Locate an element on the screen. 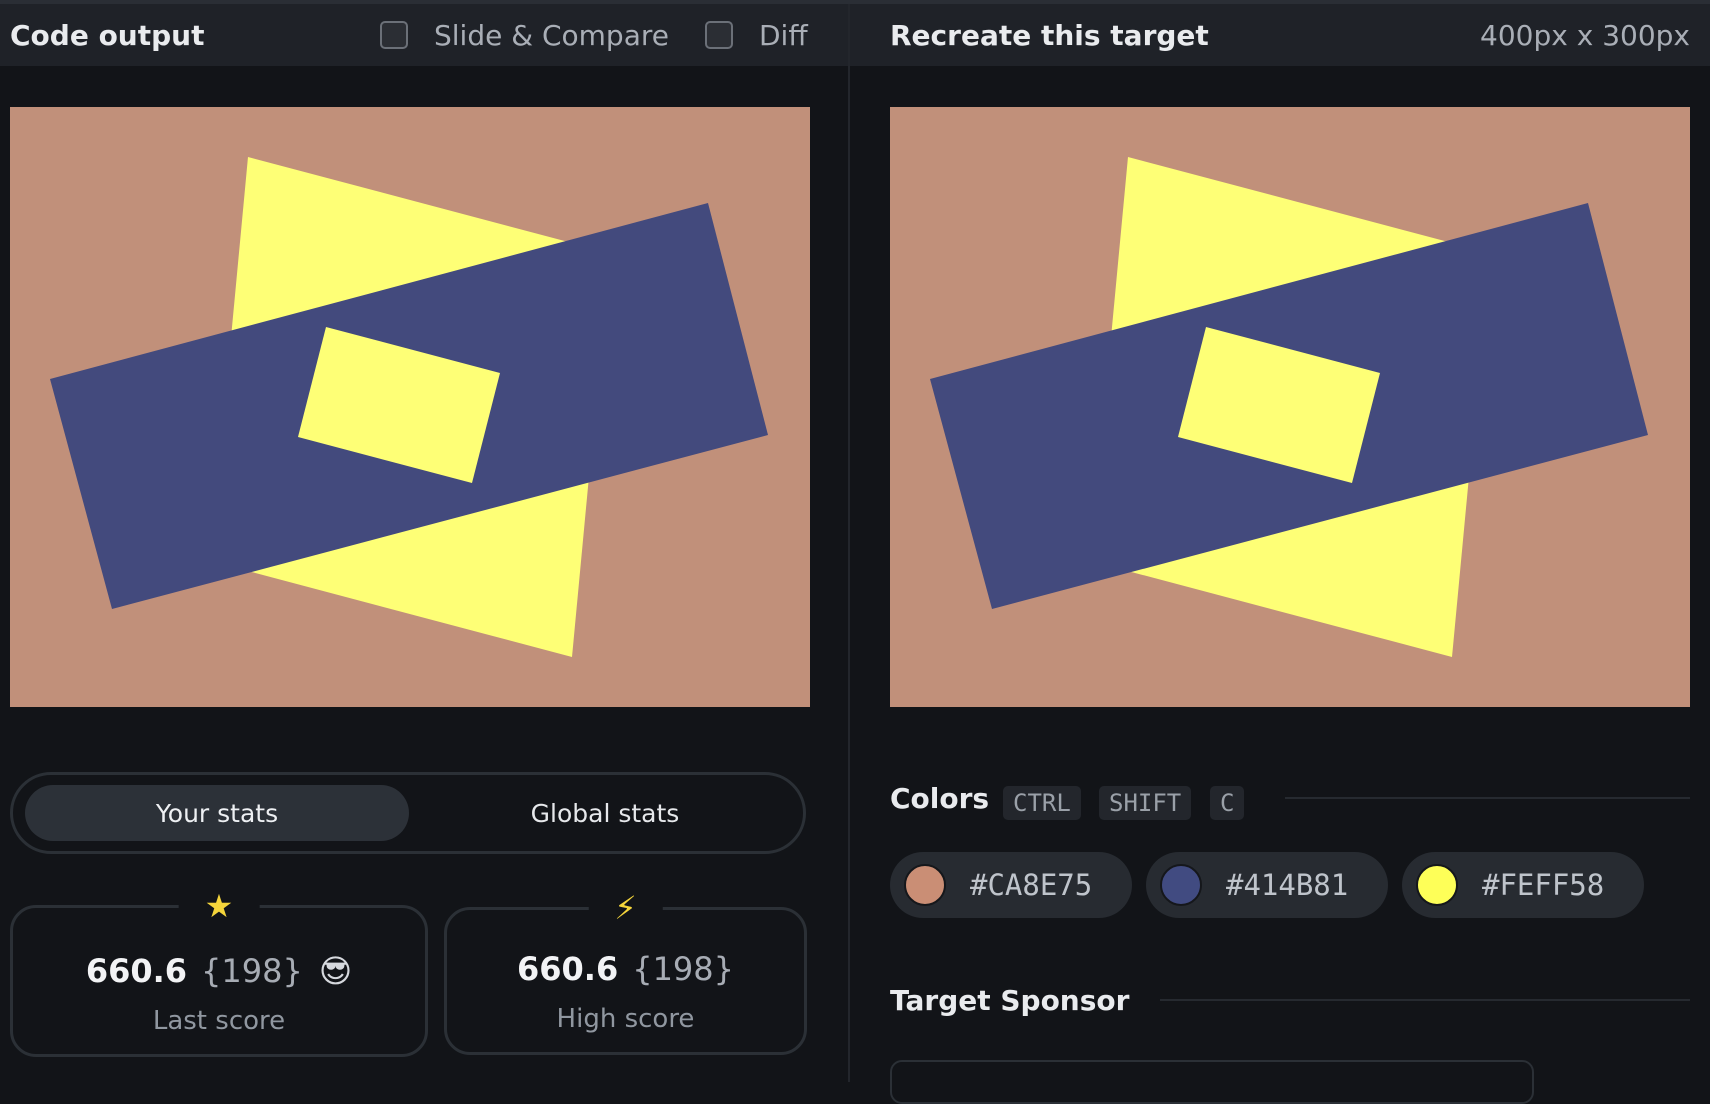 The width and height of the screenshot is (1710, 1104). target-sponsor-title: Target Sponsor is located at coordinates (1010, 1000).